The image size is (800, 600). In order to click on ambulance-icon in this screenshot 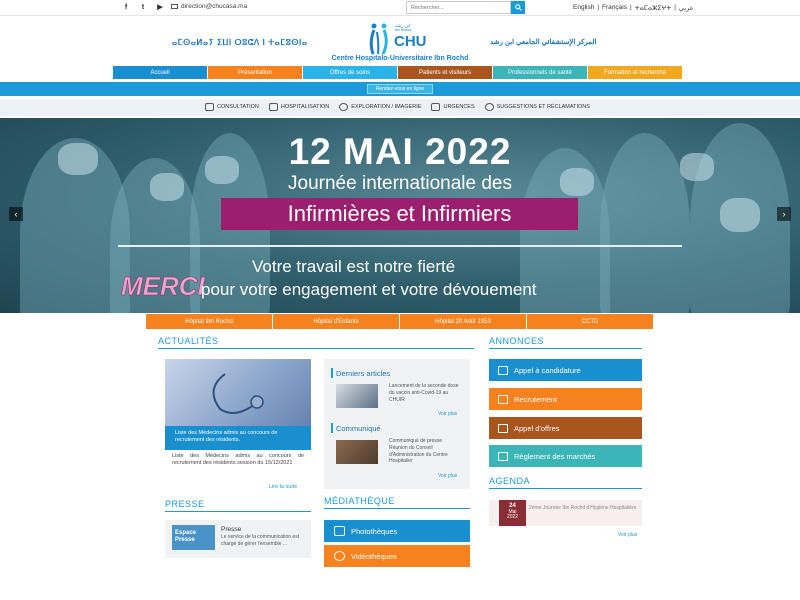, I will do `click(436, 107)`.